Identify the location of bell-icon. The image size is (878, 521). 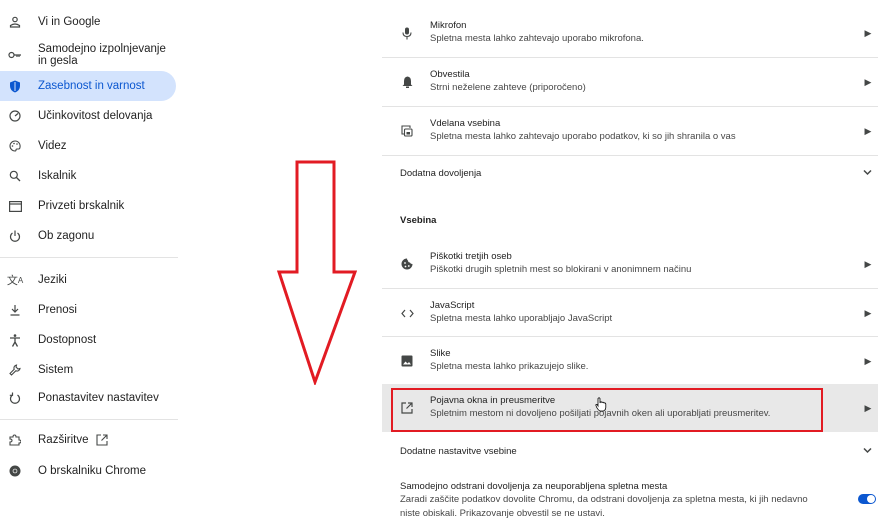
(407, 82).